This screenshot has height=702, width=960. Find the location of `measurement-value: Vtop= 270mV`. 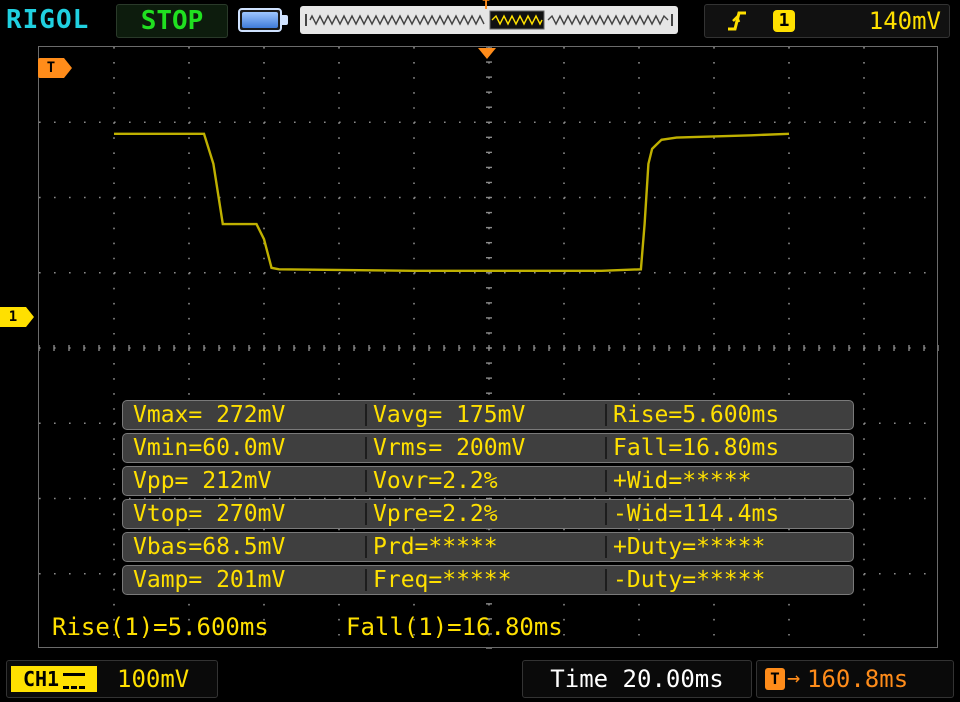

measurement-value: Vtop= 270mV is located at coordinates (209, 514).